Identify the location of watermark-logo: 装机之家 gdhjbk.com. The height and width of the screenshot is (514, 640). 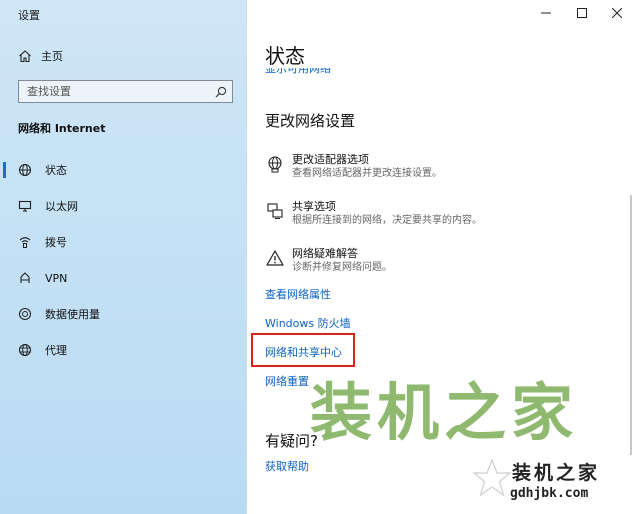
(550, 481).